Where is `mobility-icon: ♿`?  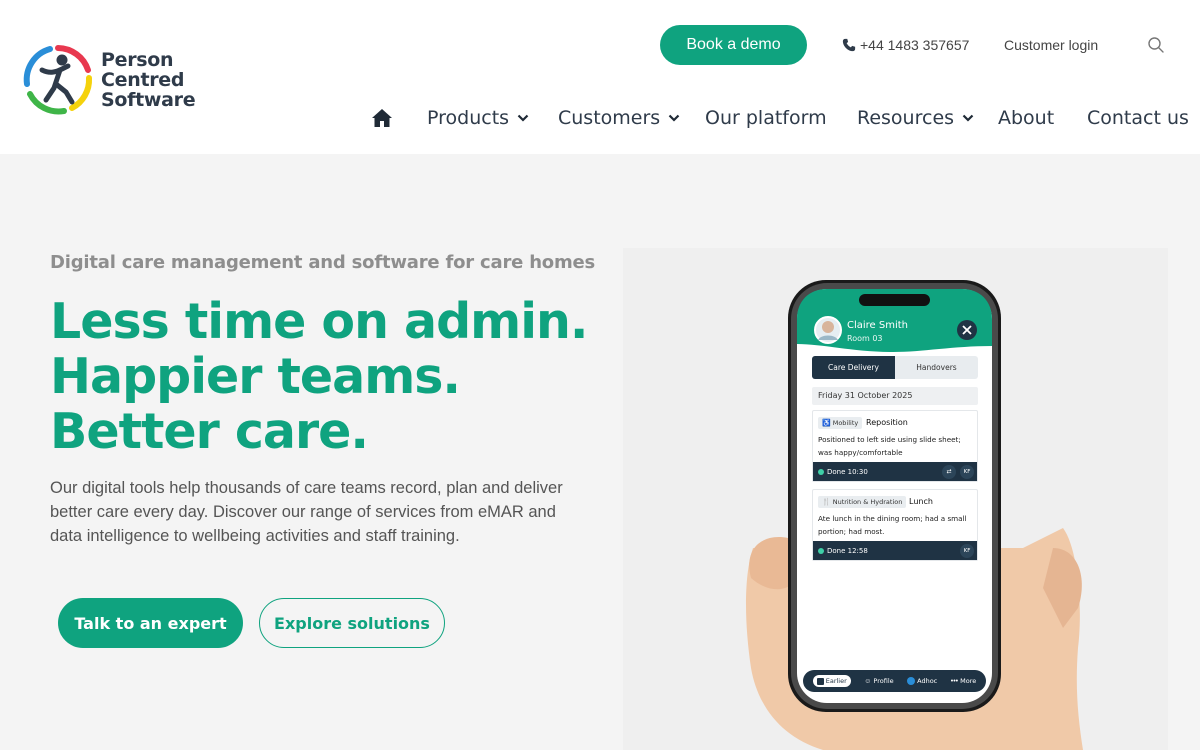
mobility-icon: ♿ is located at coordinates (826, 423).